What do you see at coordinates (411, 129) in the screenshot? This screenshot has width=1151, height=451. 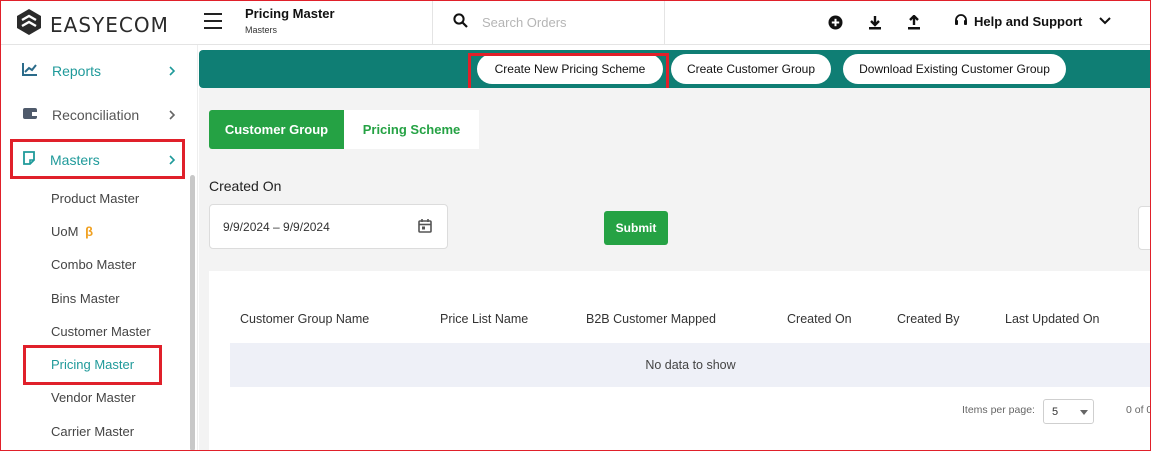 I see `tab-pricing-scheme: Pricing Scheme` at bounding box center [411, 129].